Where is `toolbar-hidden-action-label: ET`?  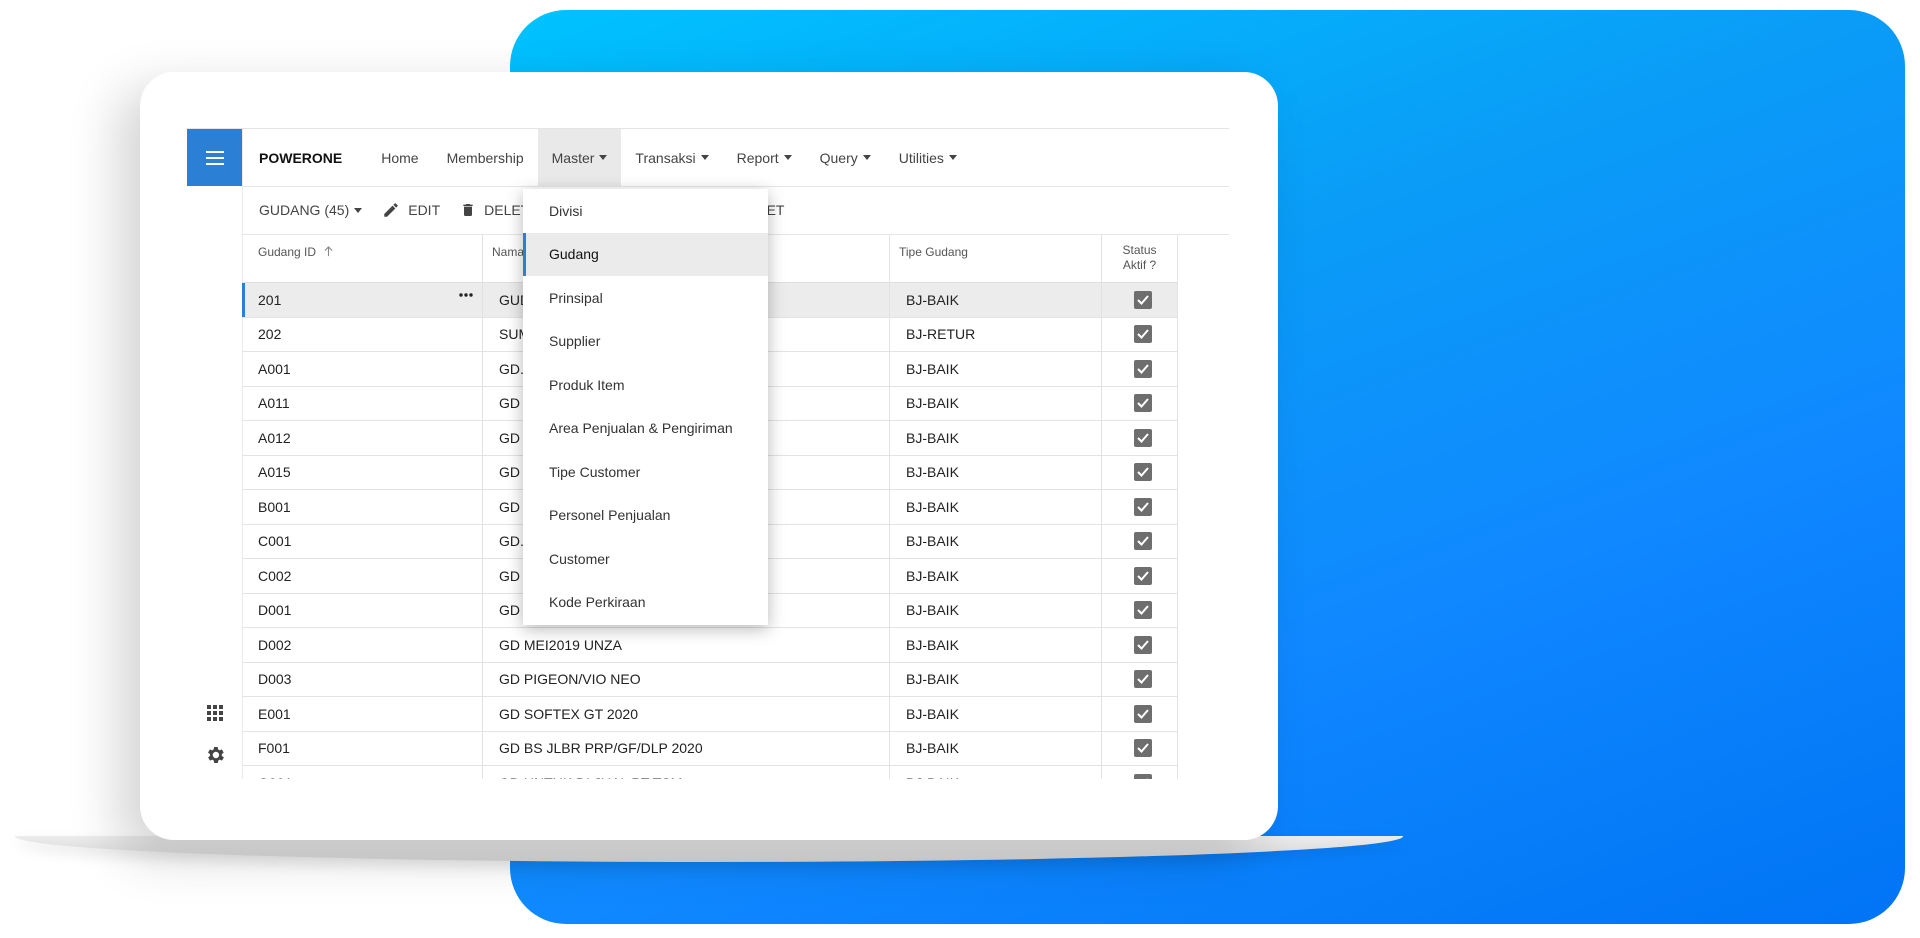 toolbar-hidden-action-label: ET is located at coordinates (775, 210).